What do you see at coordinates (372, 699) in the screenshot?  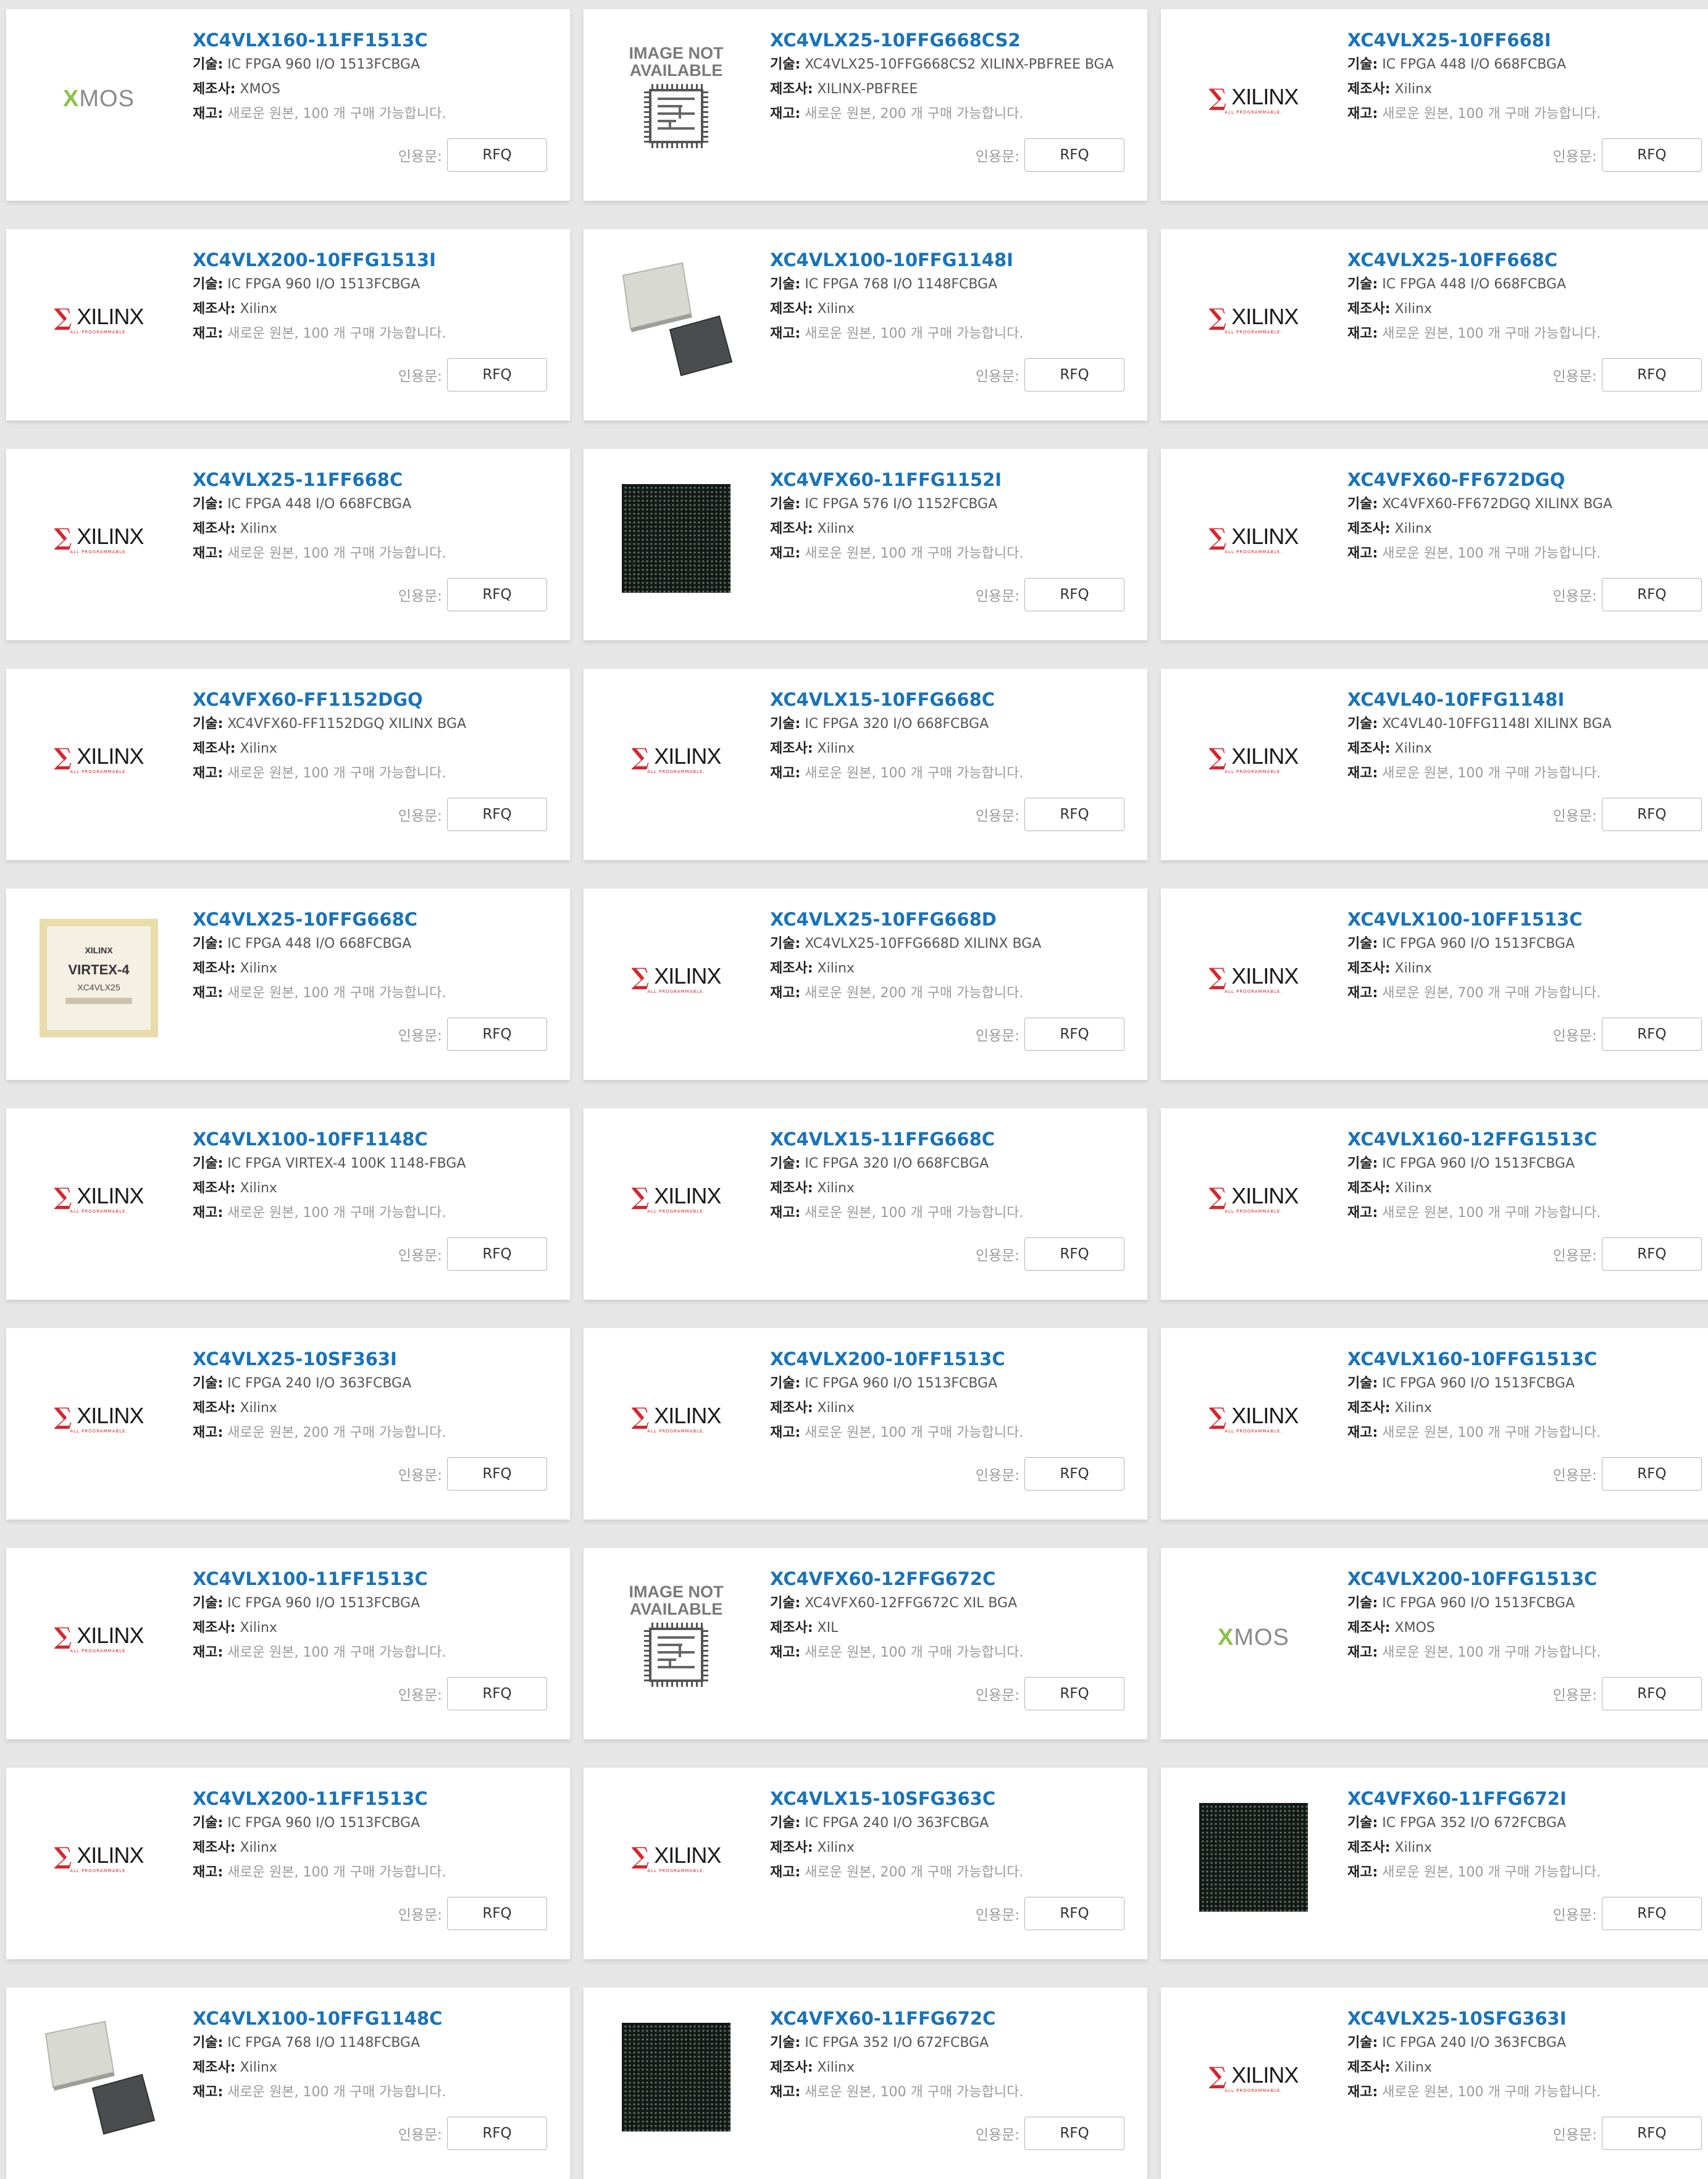 I see `product-title-link: XC4VFX60-FF1152DGQ` at bounding box center [372, 699].